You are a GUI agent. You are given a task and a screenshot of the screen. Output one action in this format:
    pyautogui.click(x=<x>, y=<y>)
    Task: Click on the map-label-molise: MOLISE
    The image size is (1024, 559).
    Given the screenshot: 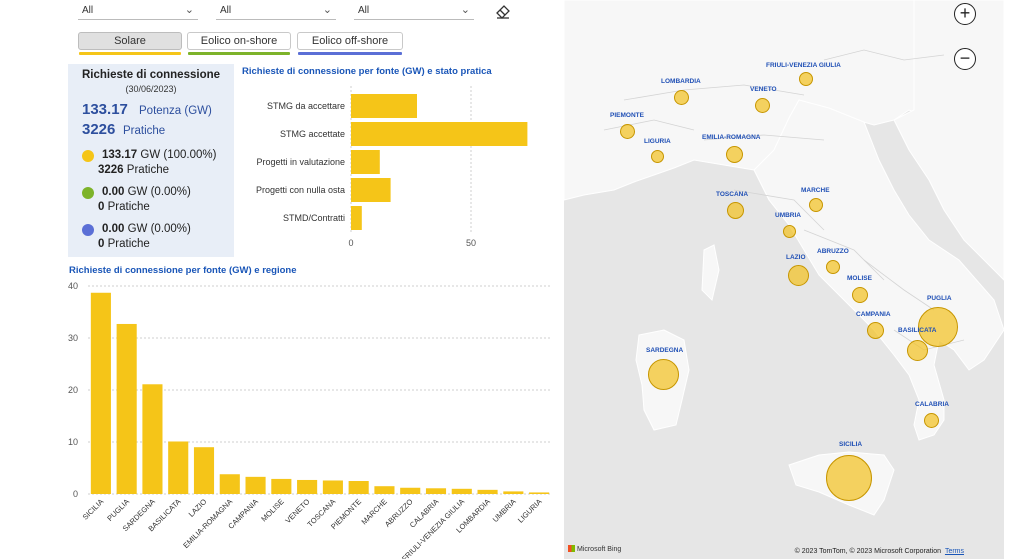 What is the action you would take?
    pyautogui.click(x=859, y=278)
    